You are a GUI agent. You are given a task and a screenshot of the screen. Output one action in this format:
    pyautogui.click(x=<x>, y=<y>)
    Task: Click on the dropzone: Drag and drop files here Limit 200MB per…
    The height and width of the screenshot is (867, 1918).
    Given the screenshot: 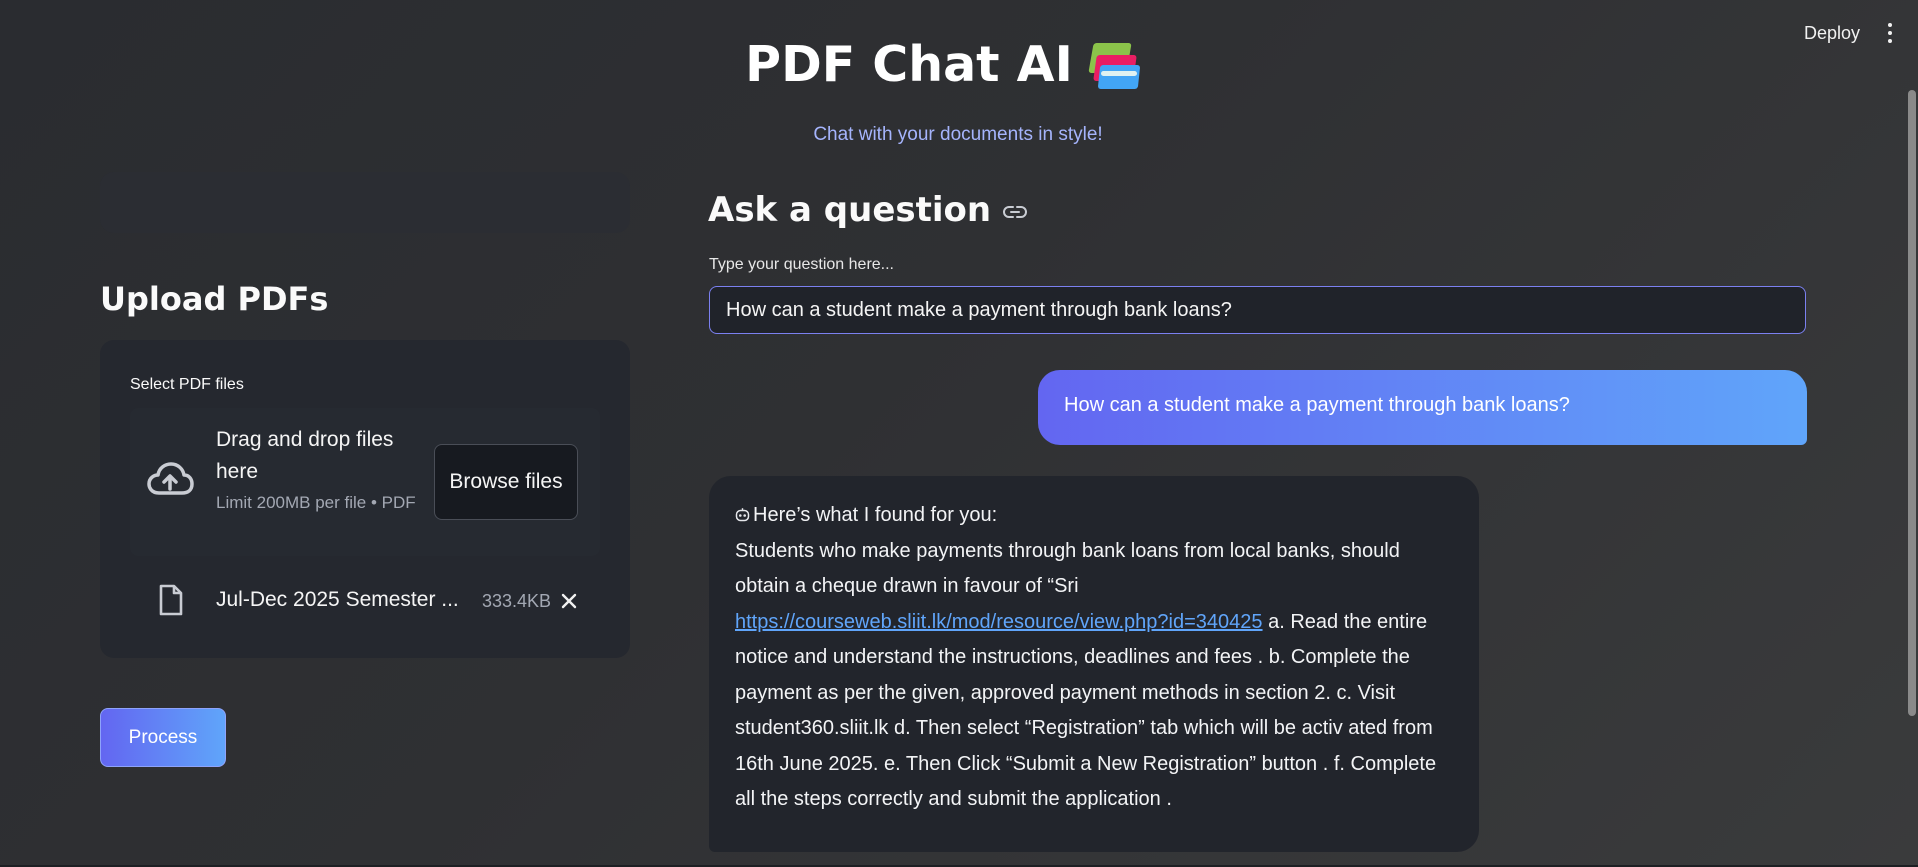 What is the action you would take?
    pyautogui.click(x=365, y=482)
    